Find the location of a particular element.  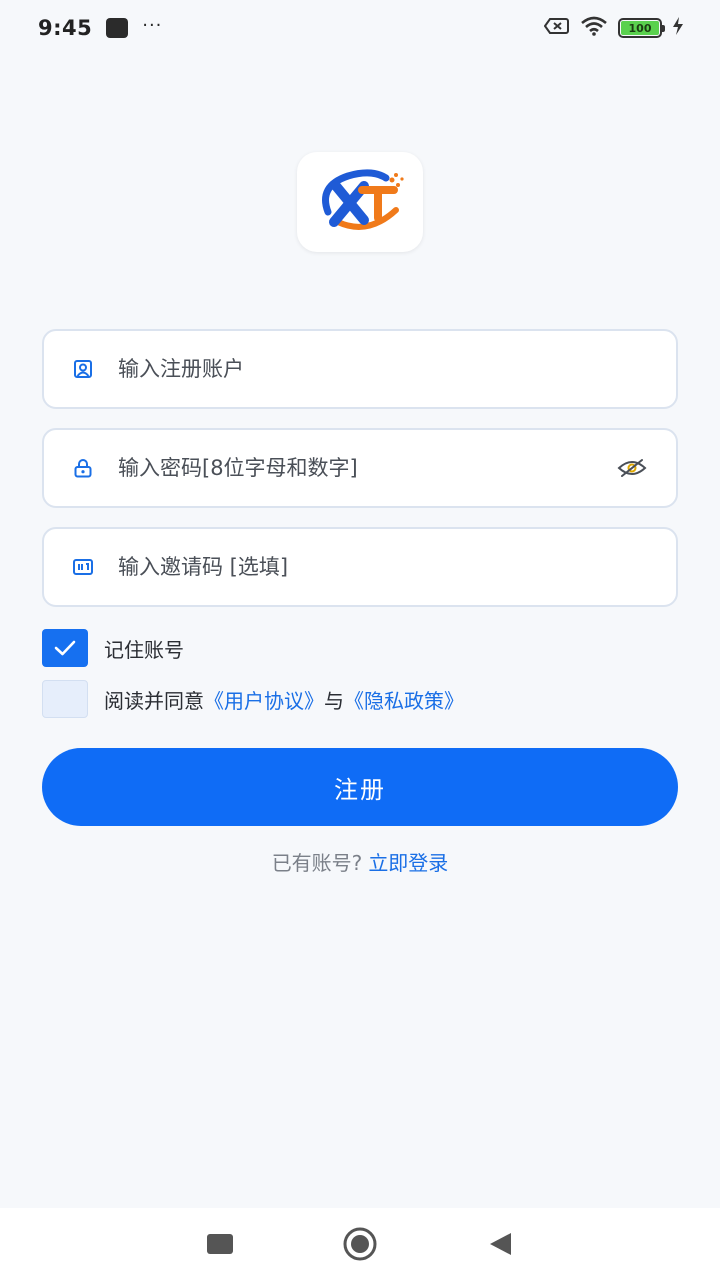

invite-input is located at coordinates (383, 567).